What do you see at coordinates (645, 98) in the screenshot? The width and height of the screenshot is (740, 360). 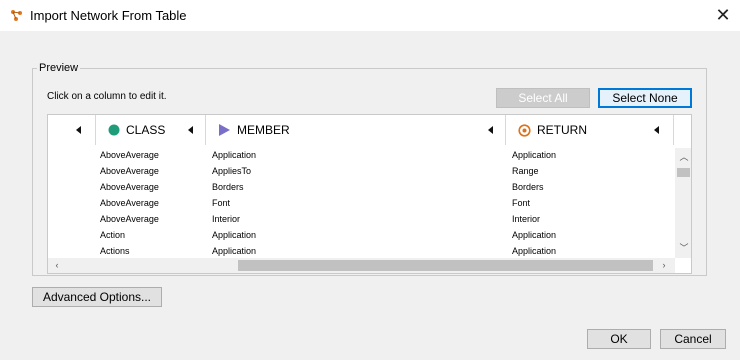 I see `select-none-button: Select None` at bounding box center [645, 98].